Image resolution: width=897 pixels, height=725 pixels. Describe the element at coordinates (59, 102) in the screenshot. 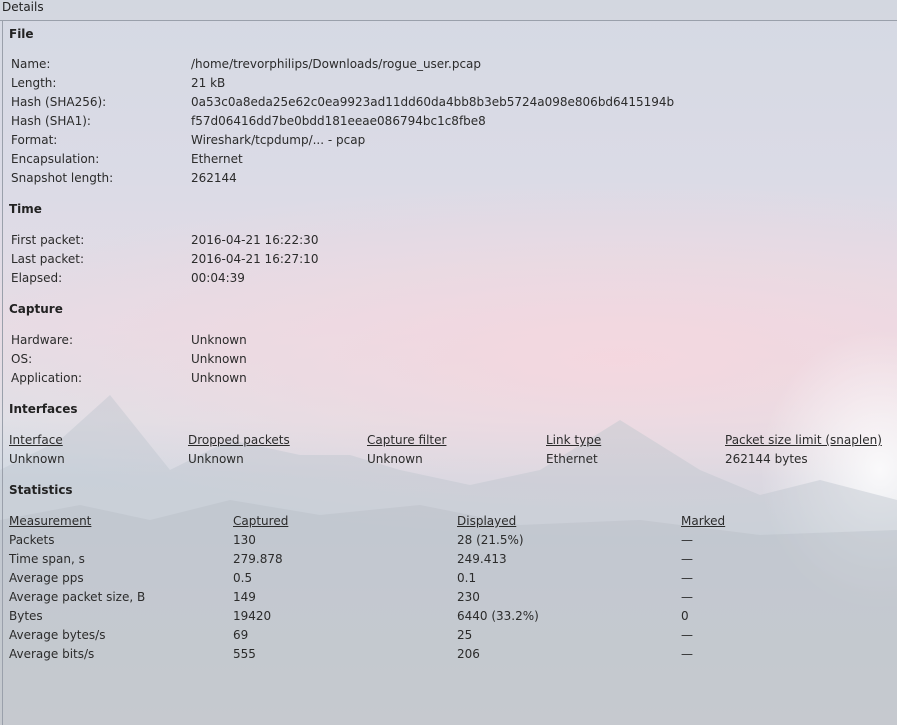

I see `row-label: Hash (SHA256):` at that location.